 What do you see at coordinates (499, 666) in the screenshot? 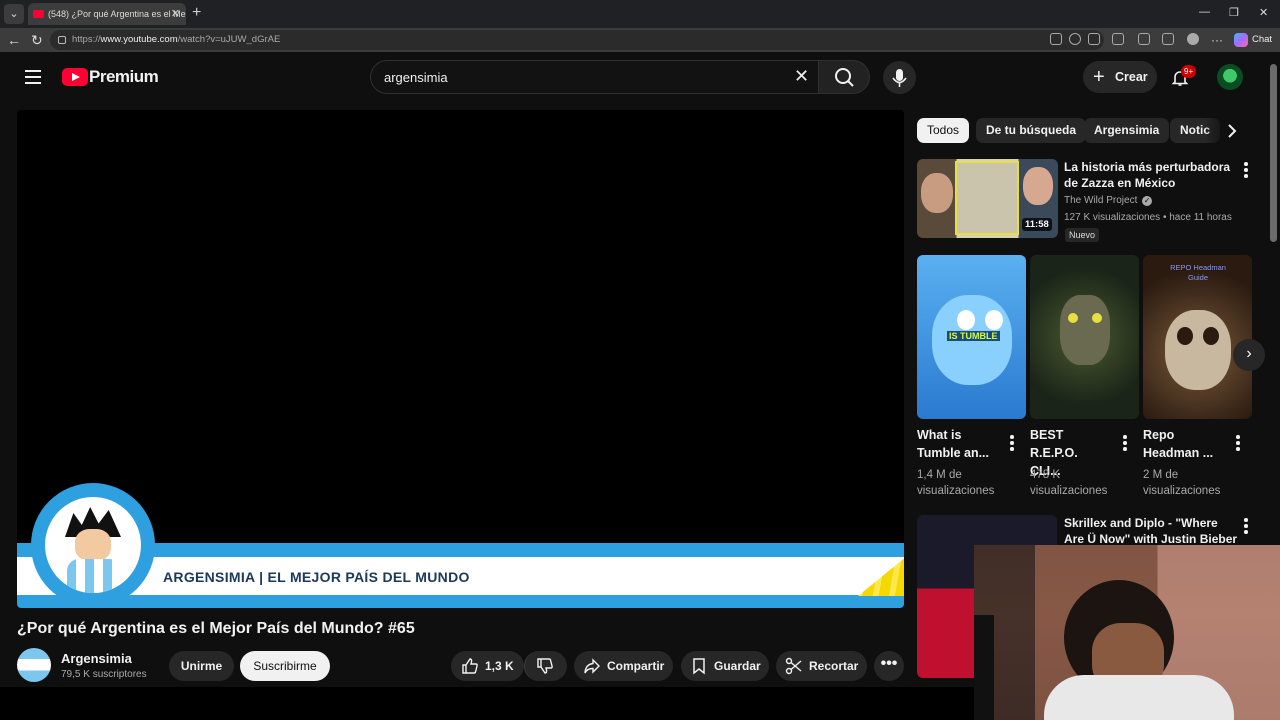
I see `like-count: 1,3 K` at bounding box center [499, 666].